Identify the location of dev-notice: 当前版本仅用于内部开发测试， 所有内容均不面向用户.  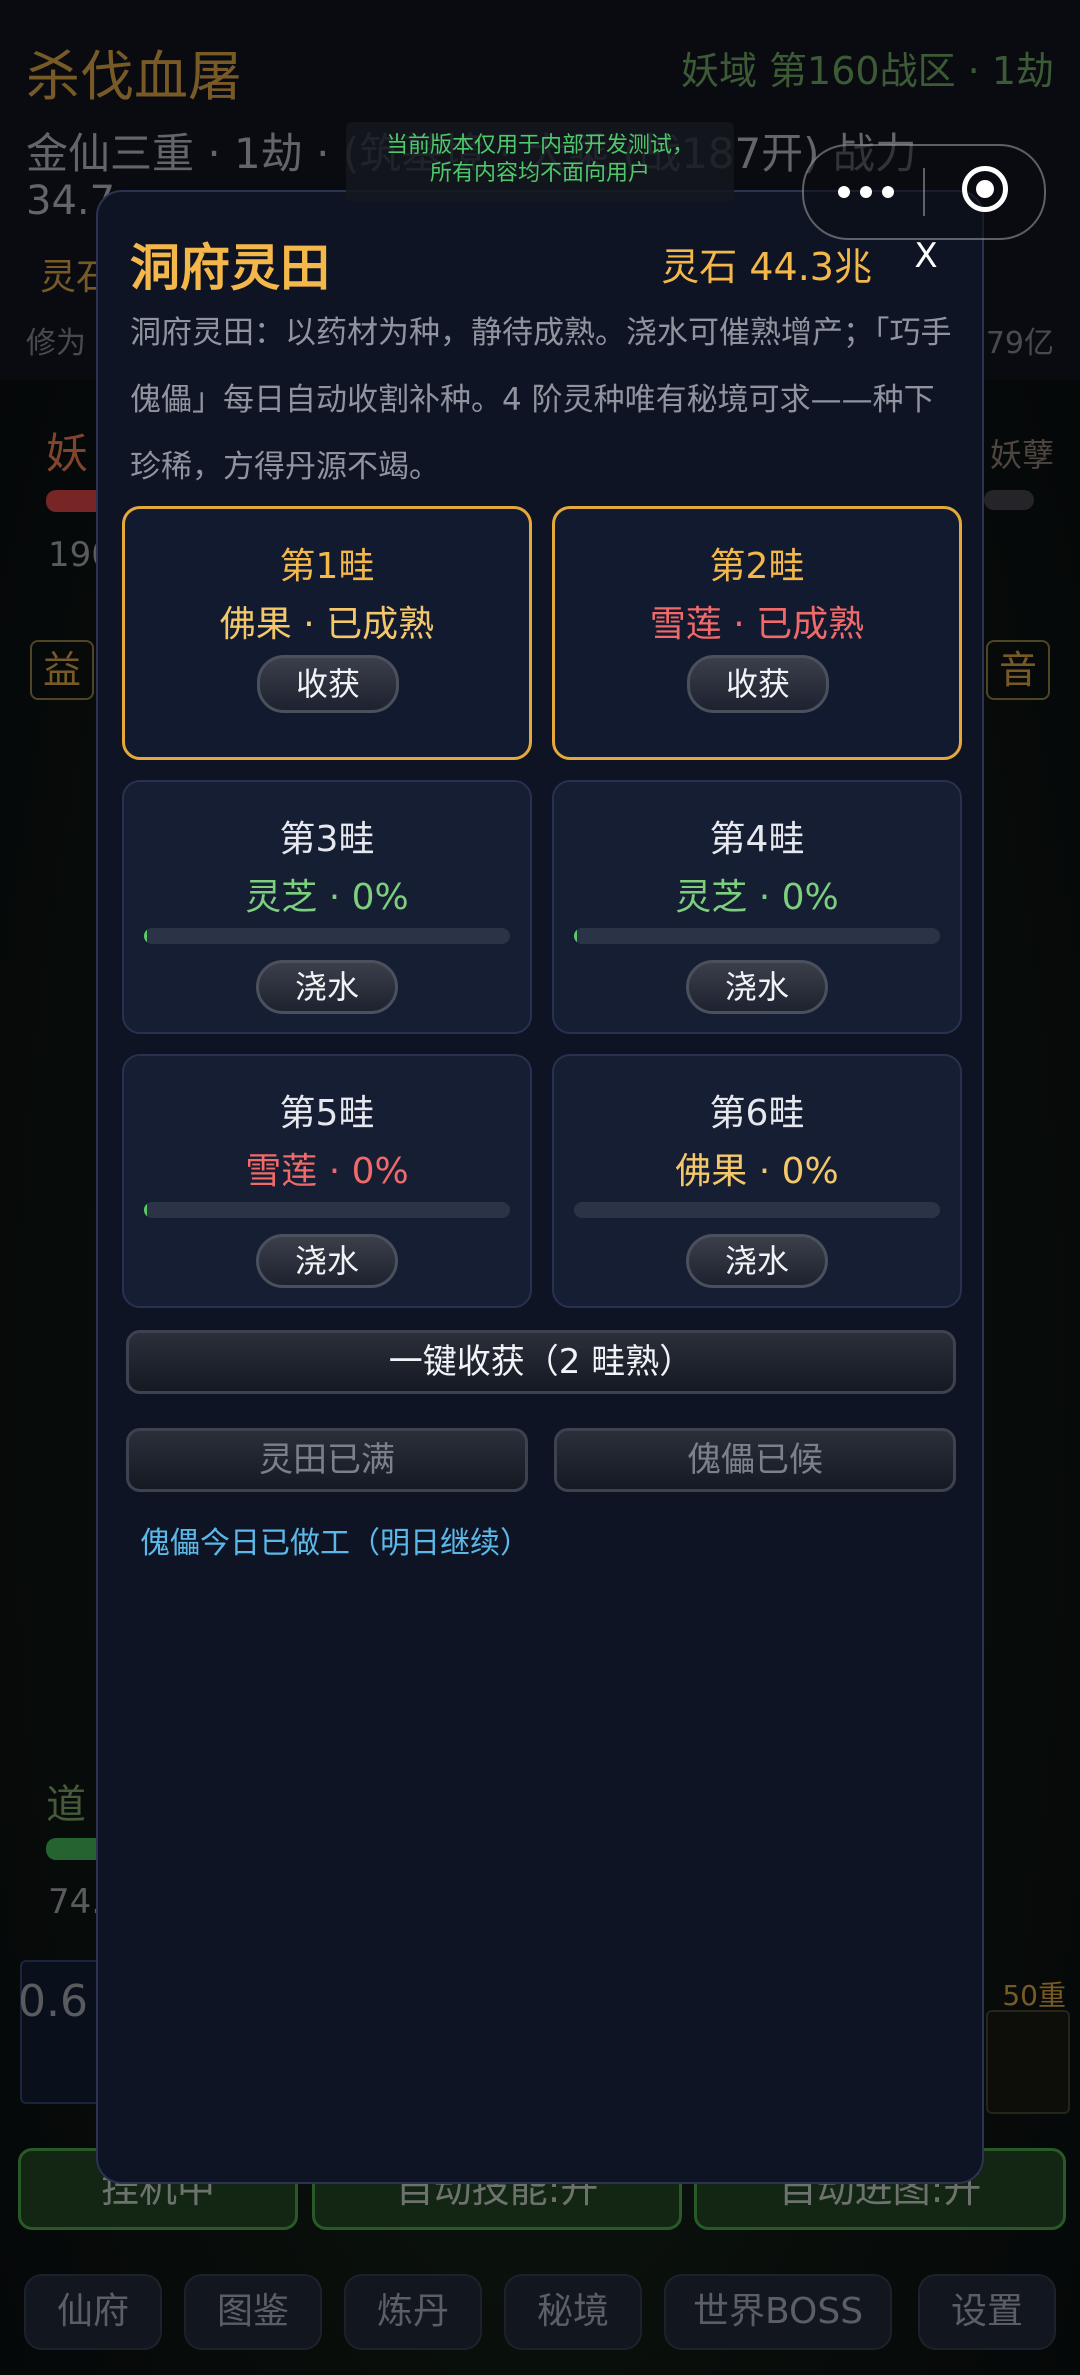
(540, 162).